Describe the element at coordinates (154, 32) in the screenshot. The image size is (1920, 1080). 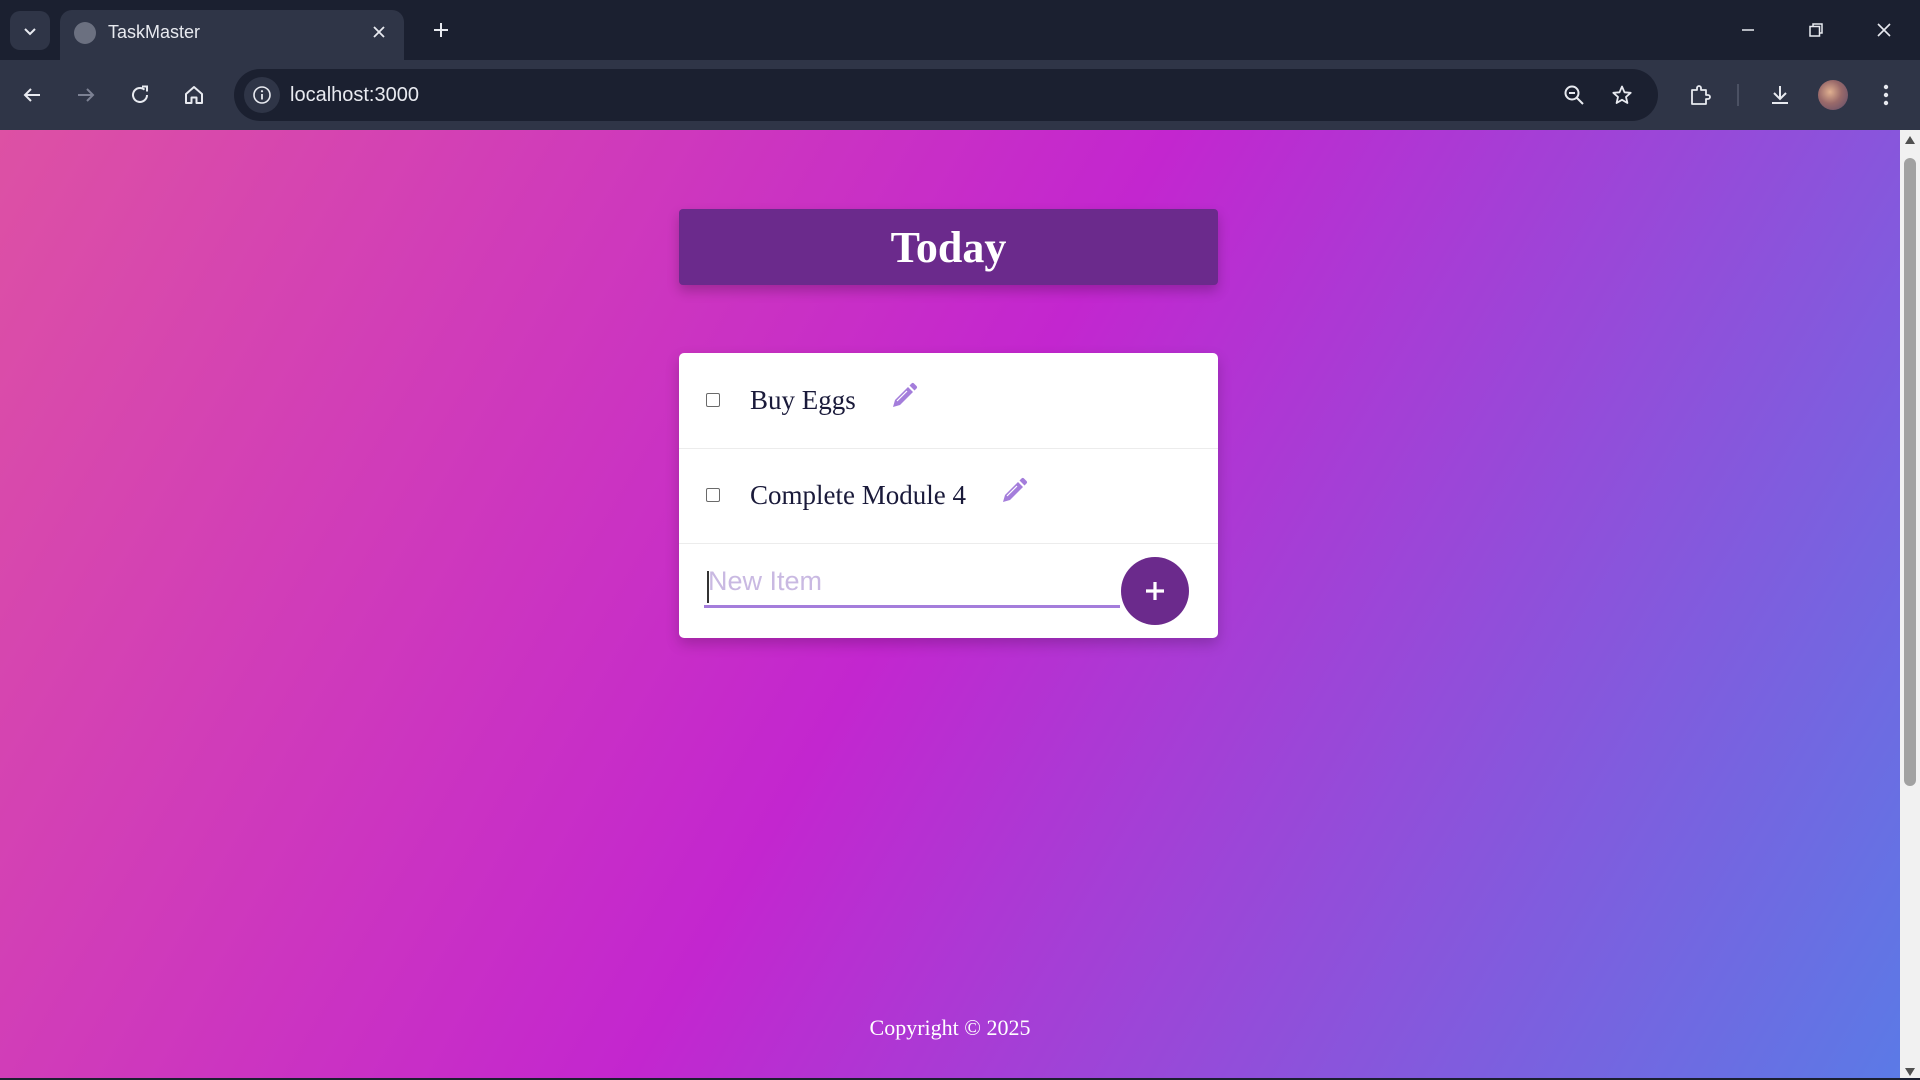
I see `tab-title: TaskMaster` at that location.